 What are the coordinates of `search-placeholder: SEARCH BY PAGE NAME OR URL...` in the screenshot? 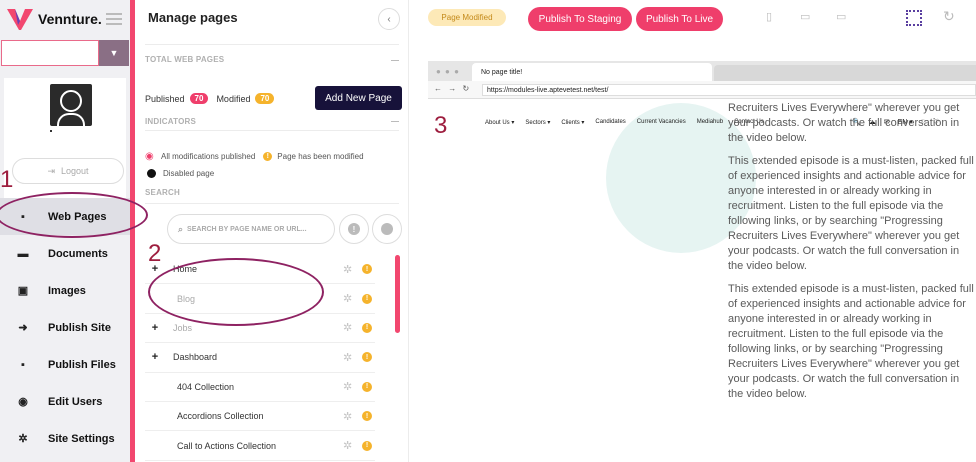 It's located at (247, 229).